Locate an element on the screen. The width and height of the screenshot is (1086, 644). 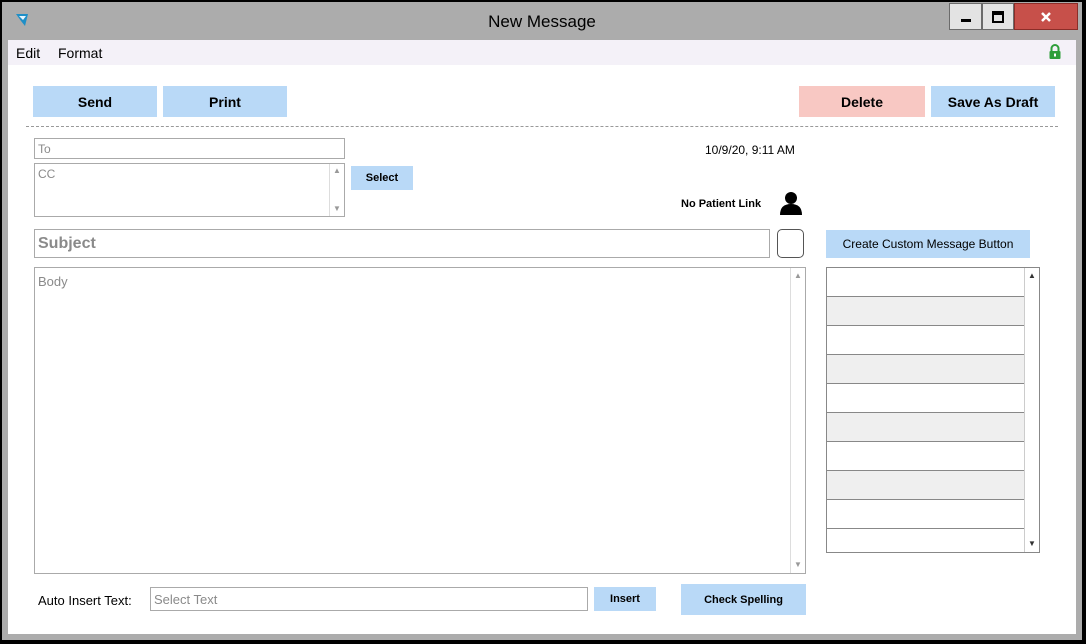
delete-button: Delete is located at coordinates (862, 101).